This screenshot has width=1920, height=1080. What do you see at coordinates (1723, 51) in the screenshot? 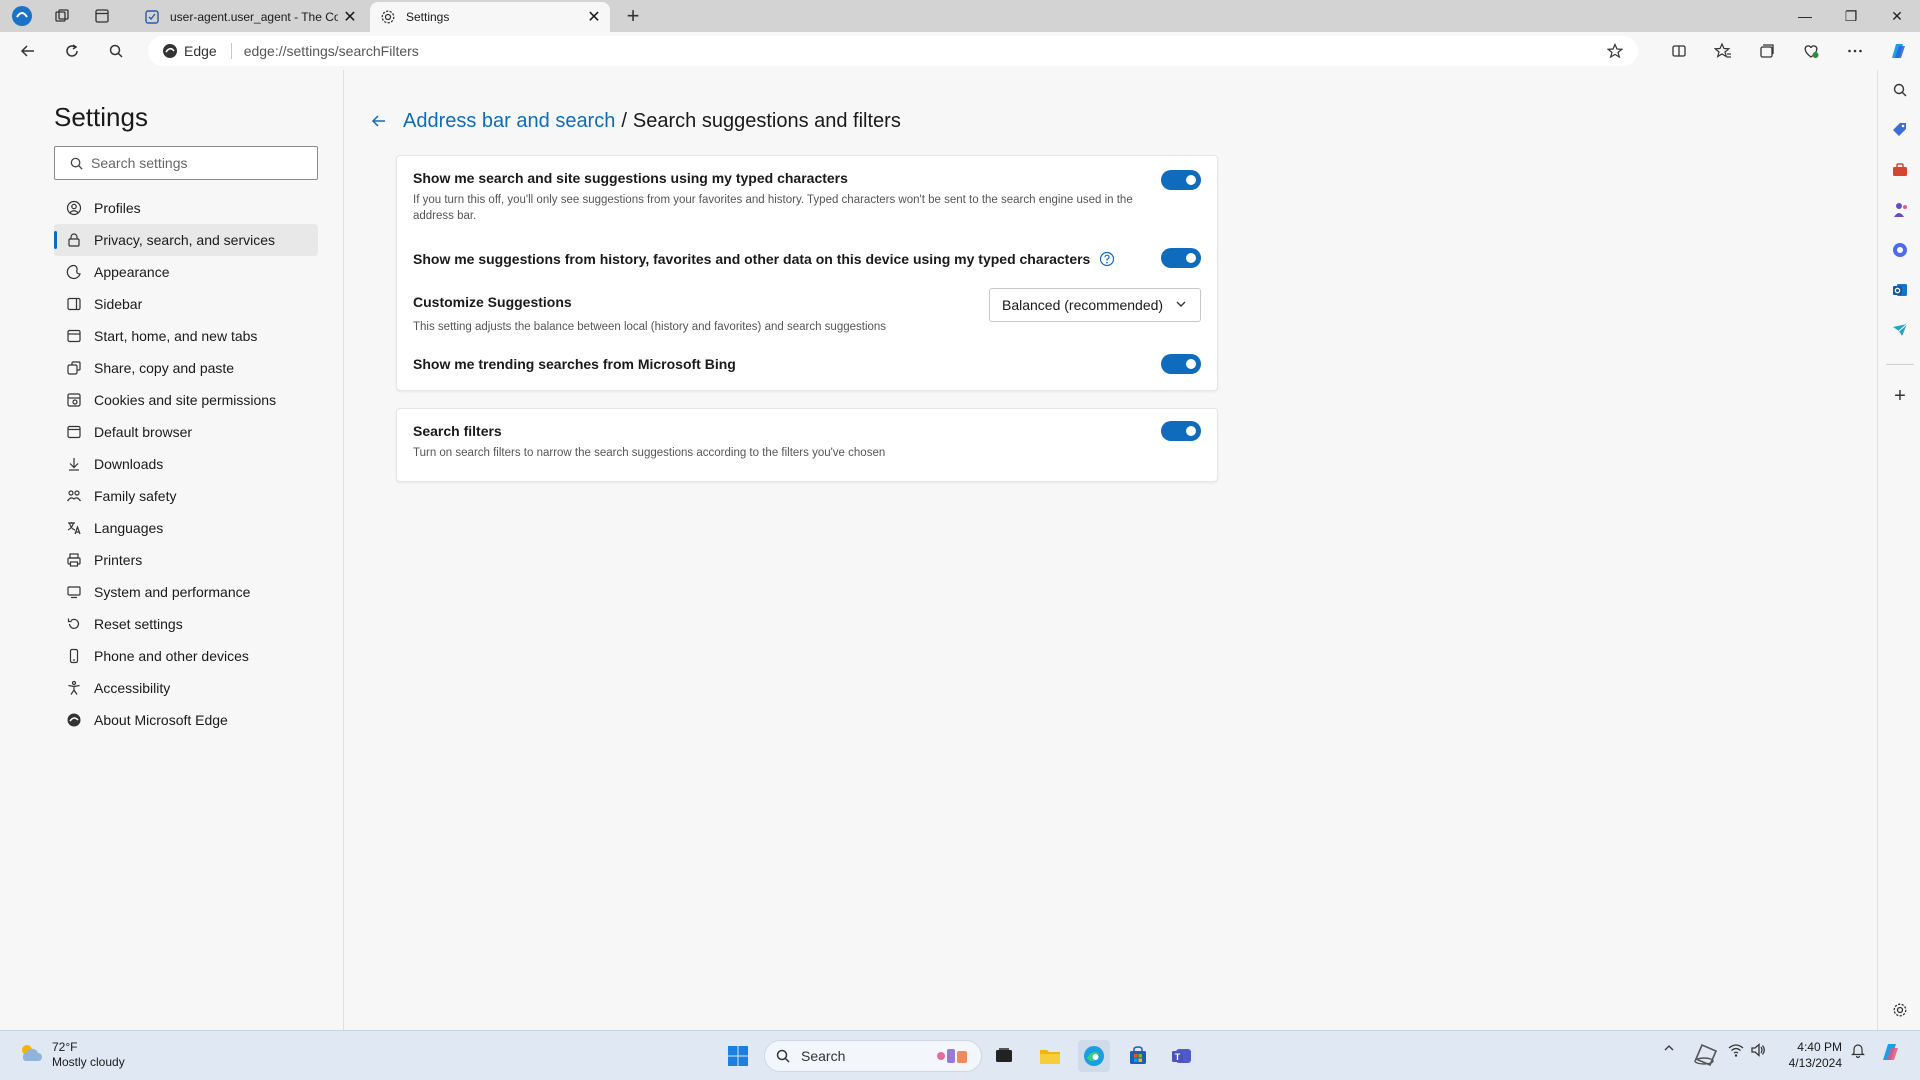
I see `favorites-icon` at bounding box center [1723, 51].